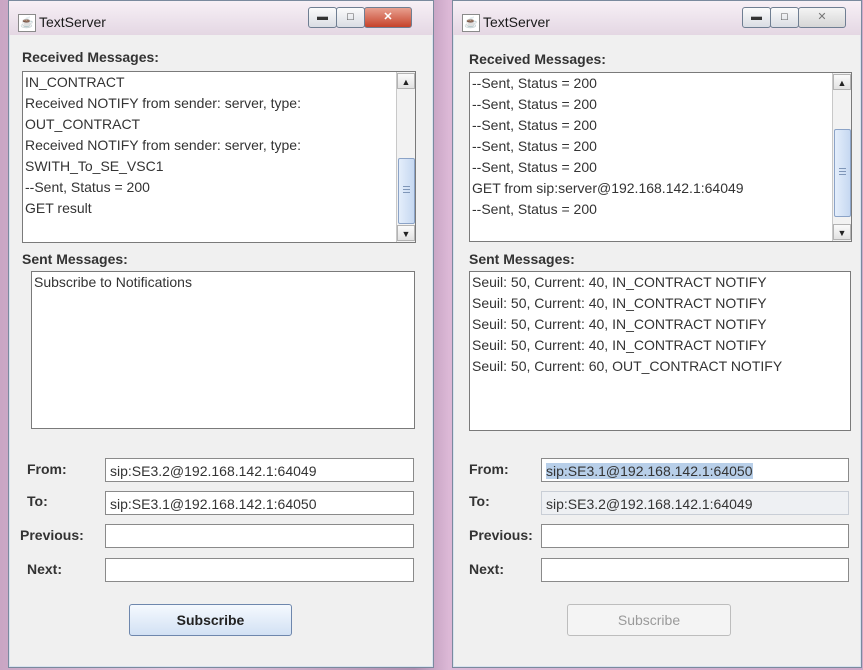 This screenshot has height=670, width=863. What do you see at coordinates (259, 503) in the screenshot?
I see `to-field: sip:SE3.1@192.168.142.1:64050` at bounding box center [259, 503].